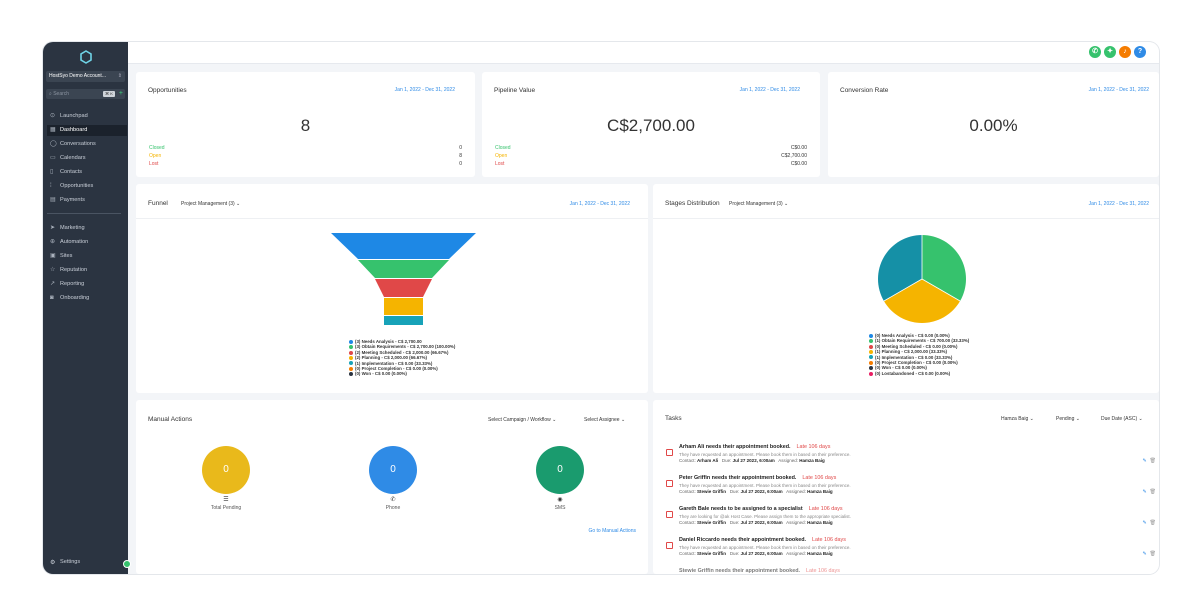  What do you see at coordinates (1110, 52) in the screenshot?
I see `megaphone-icon: ✦` at bounding box center [1110, 52].